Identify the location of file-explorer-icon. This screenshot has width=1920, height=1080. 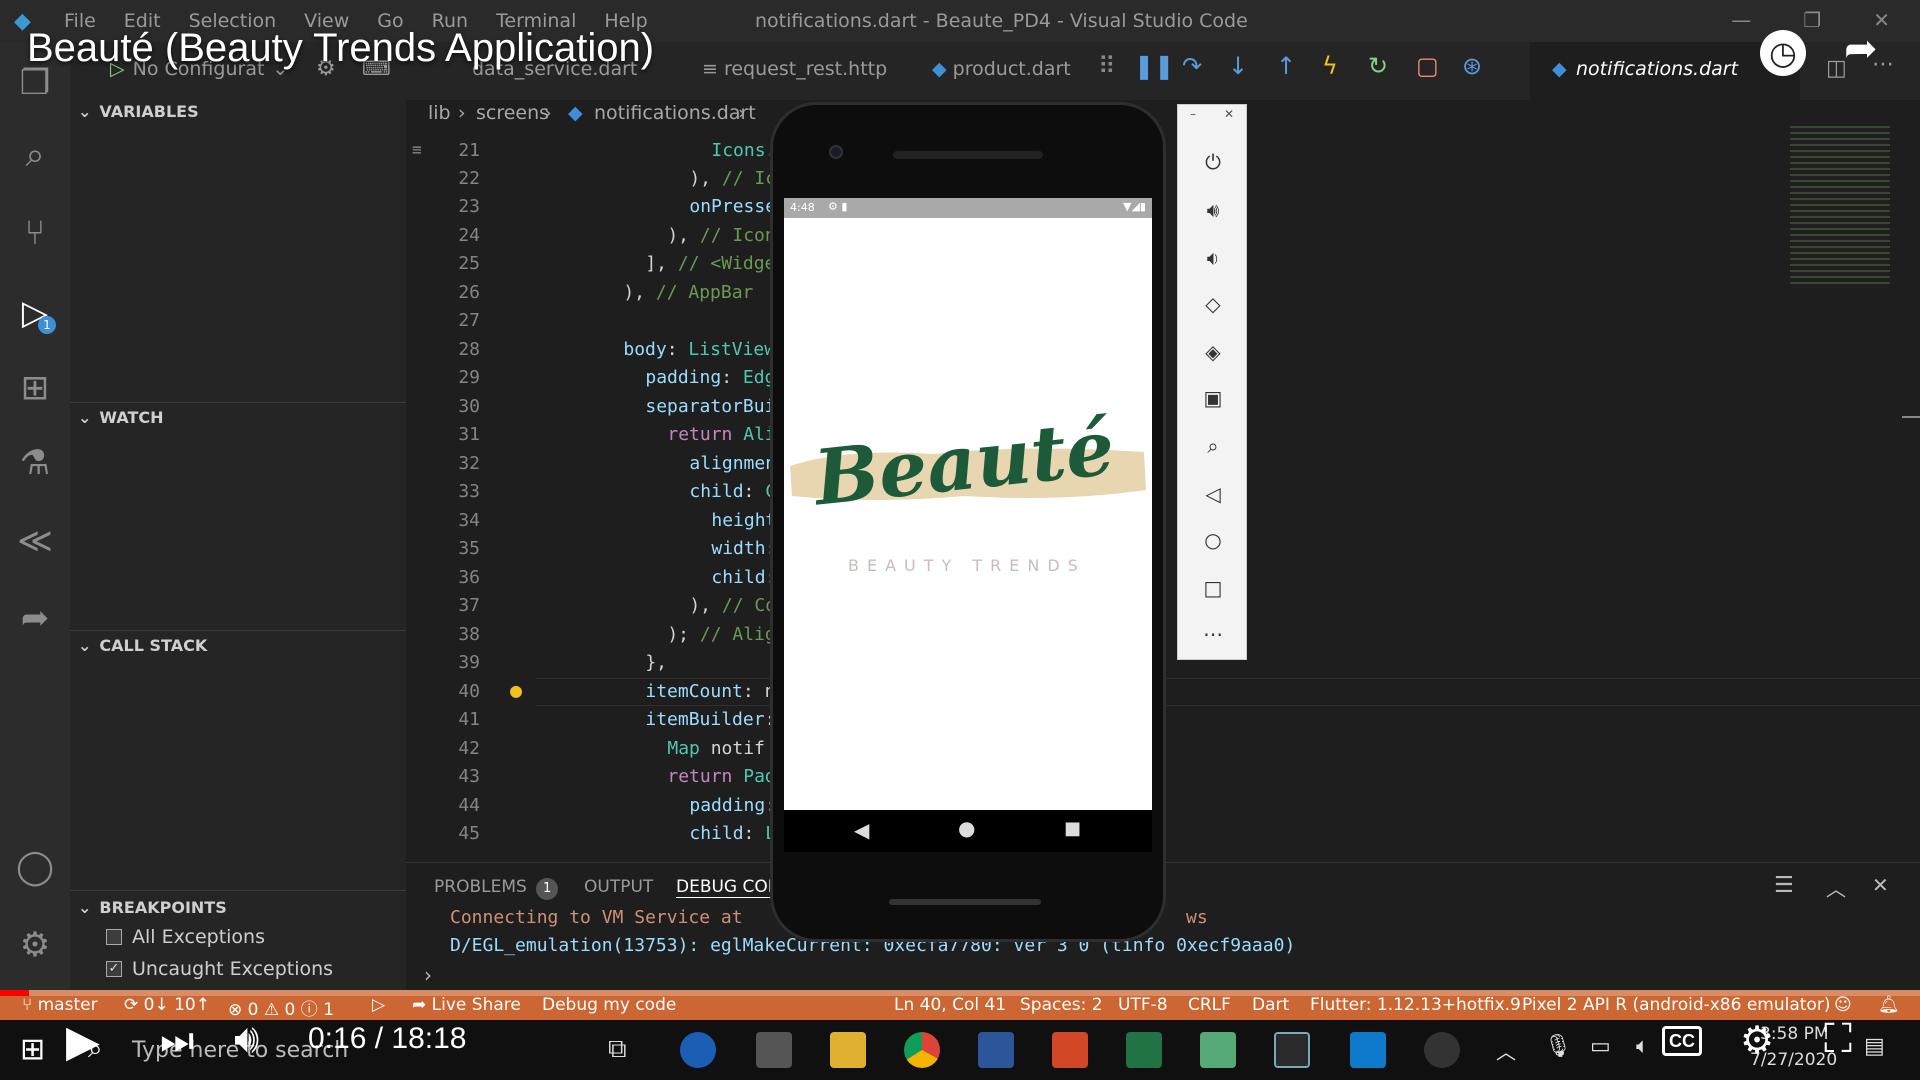
(848, 1050).